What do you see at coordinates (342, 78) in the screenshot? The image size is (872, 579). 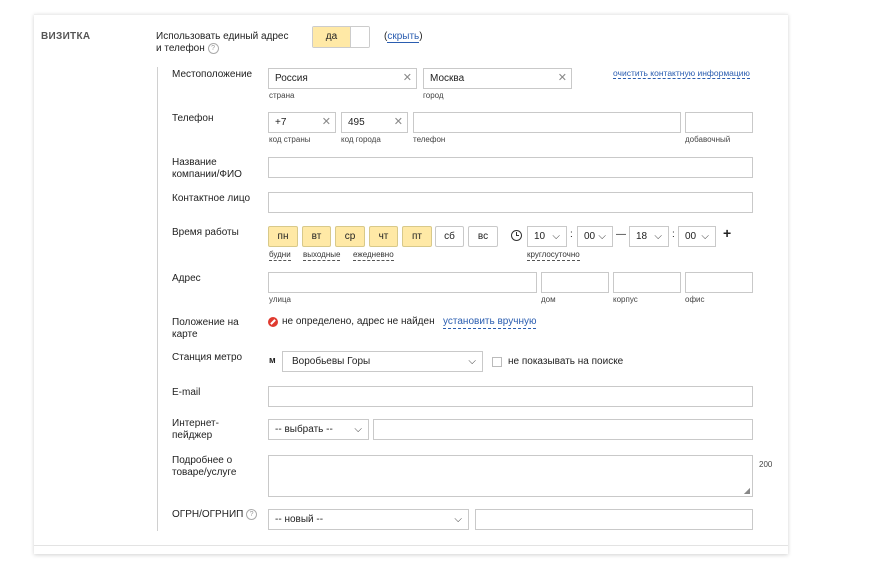 I see `country-field: Россия ✕` at bounding box center [342, 78].